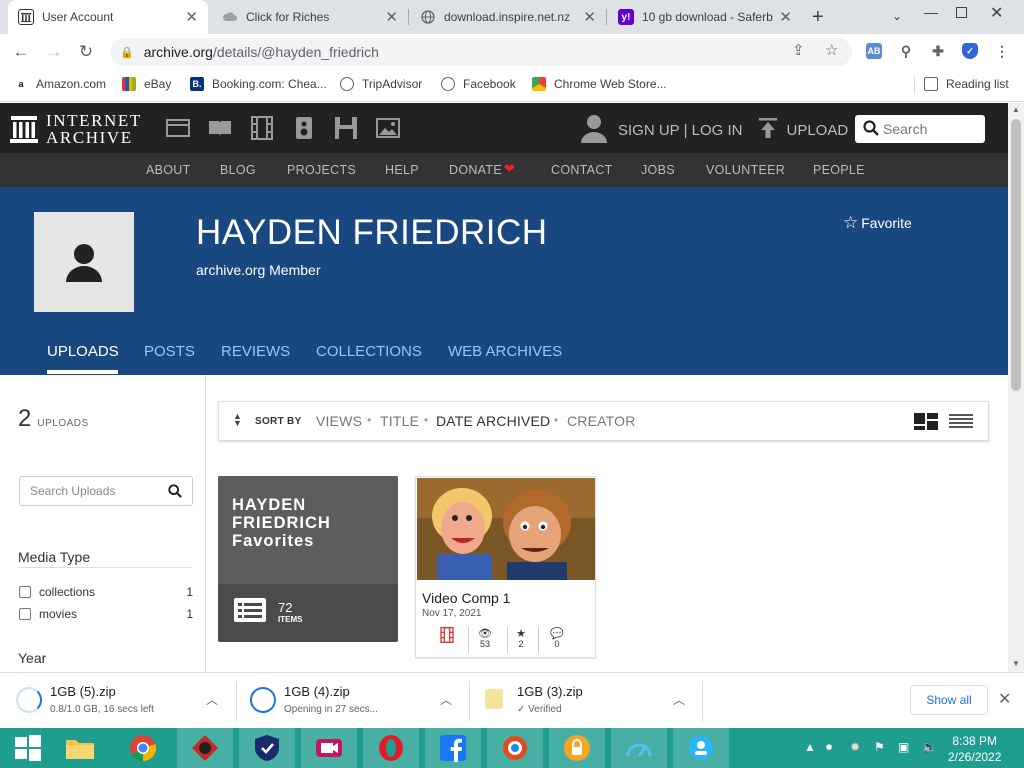  Describe the element at coordinates (478, 84) in the screenshot. I see `bookmark-facebook: Facebook` at that location.